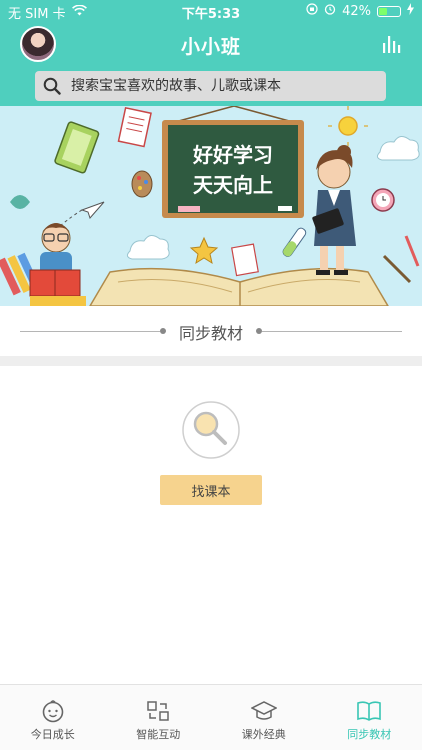  I want to click on nav-bar: 小小班, so click(211, 44).